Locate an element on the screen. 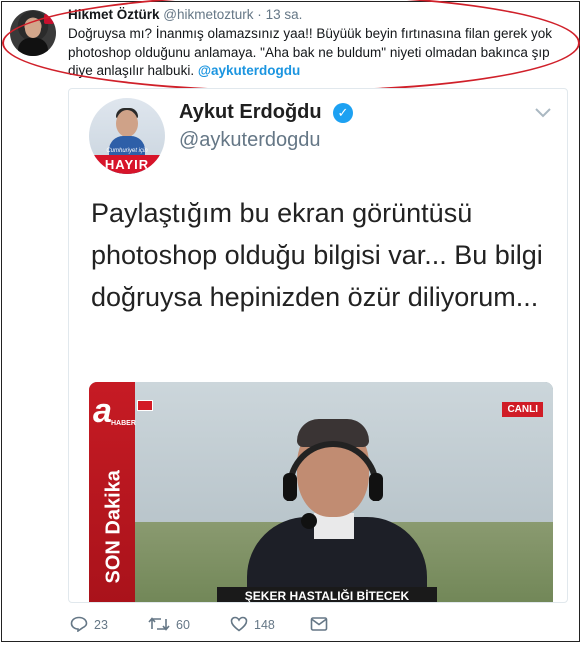 This screenshot has width=583, height=645. verified-badge-icon: ✓ is located at coordinates (343, 113).